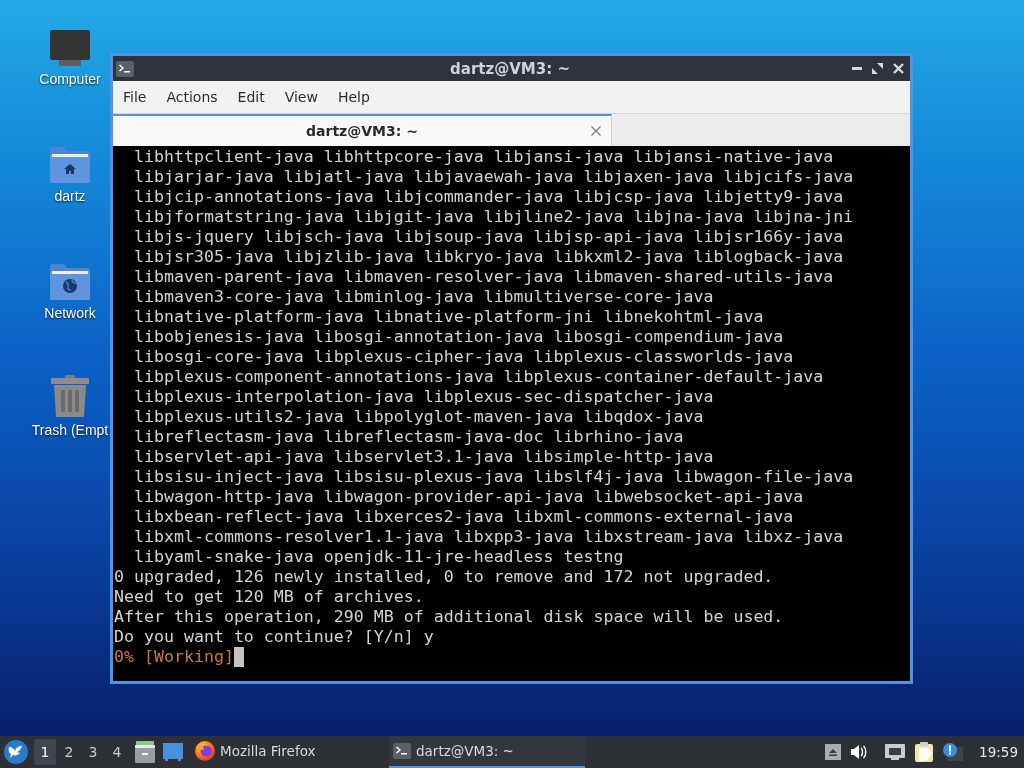 The image size is (1024, 768). Describe the element at coordinates (488, 197) in the screenshot. I see `terminal-line: libjcip-annotations-java libjcommander-java libjcsp-java libjetty9-java` at that location.